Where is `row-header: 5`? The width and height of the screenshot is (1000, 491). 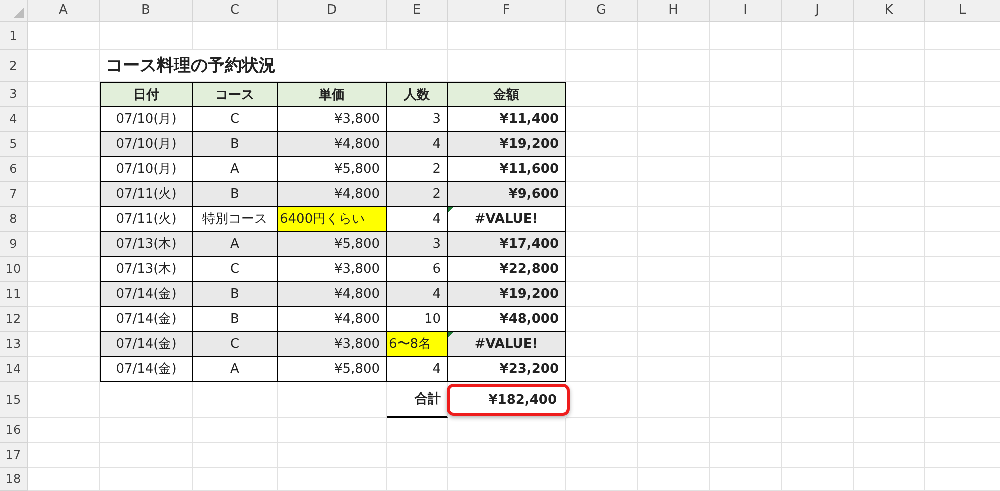 row-header: 5 is located at coordinates (14, 144).